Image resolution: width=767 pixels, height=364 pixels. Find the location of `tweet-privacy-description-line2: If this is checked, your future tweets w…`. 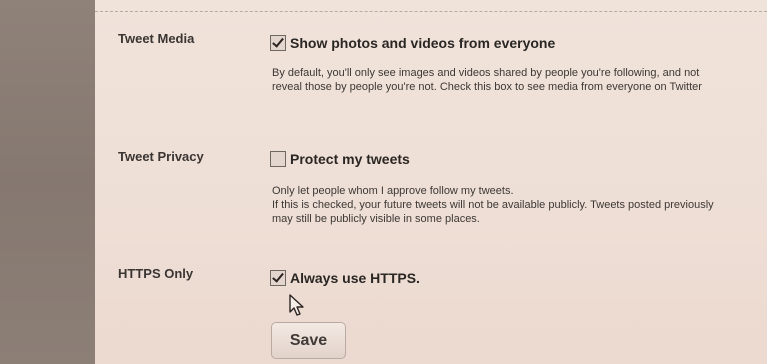

tweet-privacy-description-line2: If this is checked, your future tweets w… is located at coordinates (493, 212).